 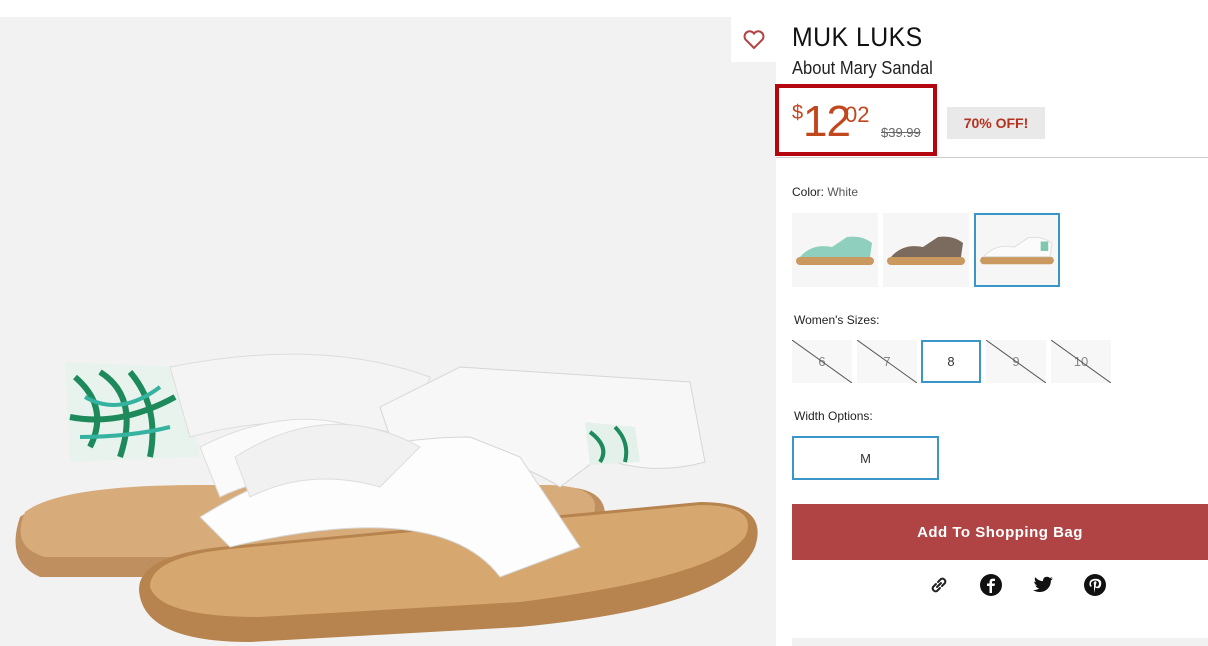 What do you see at coordinates (837, 320) in the screenshot?
I see `sizes-label: Women's Sizes:` at bounding box center [837, 320].